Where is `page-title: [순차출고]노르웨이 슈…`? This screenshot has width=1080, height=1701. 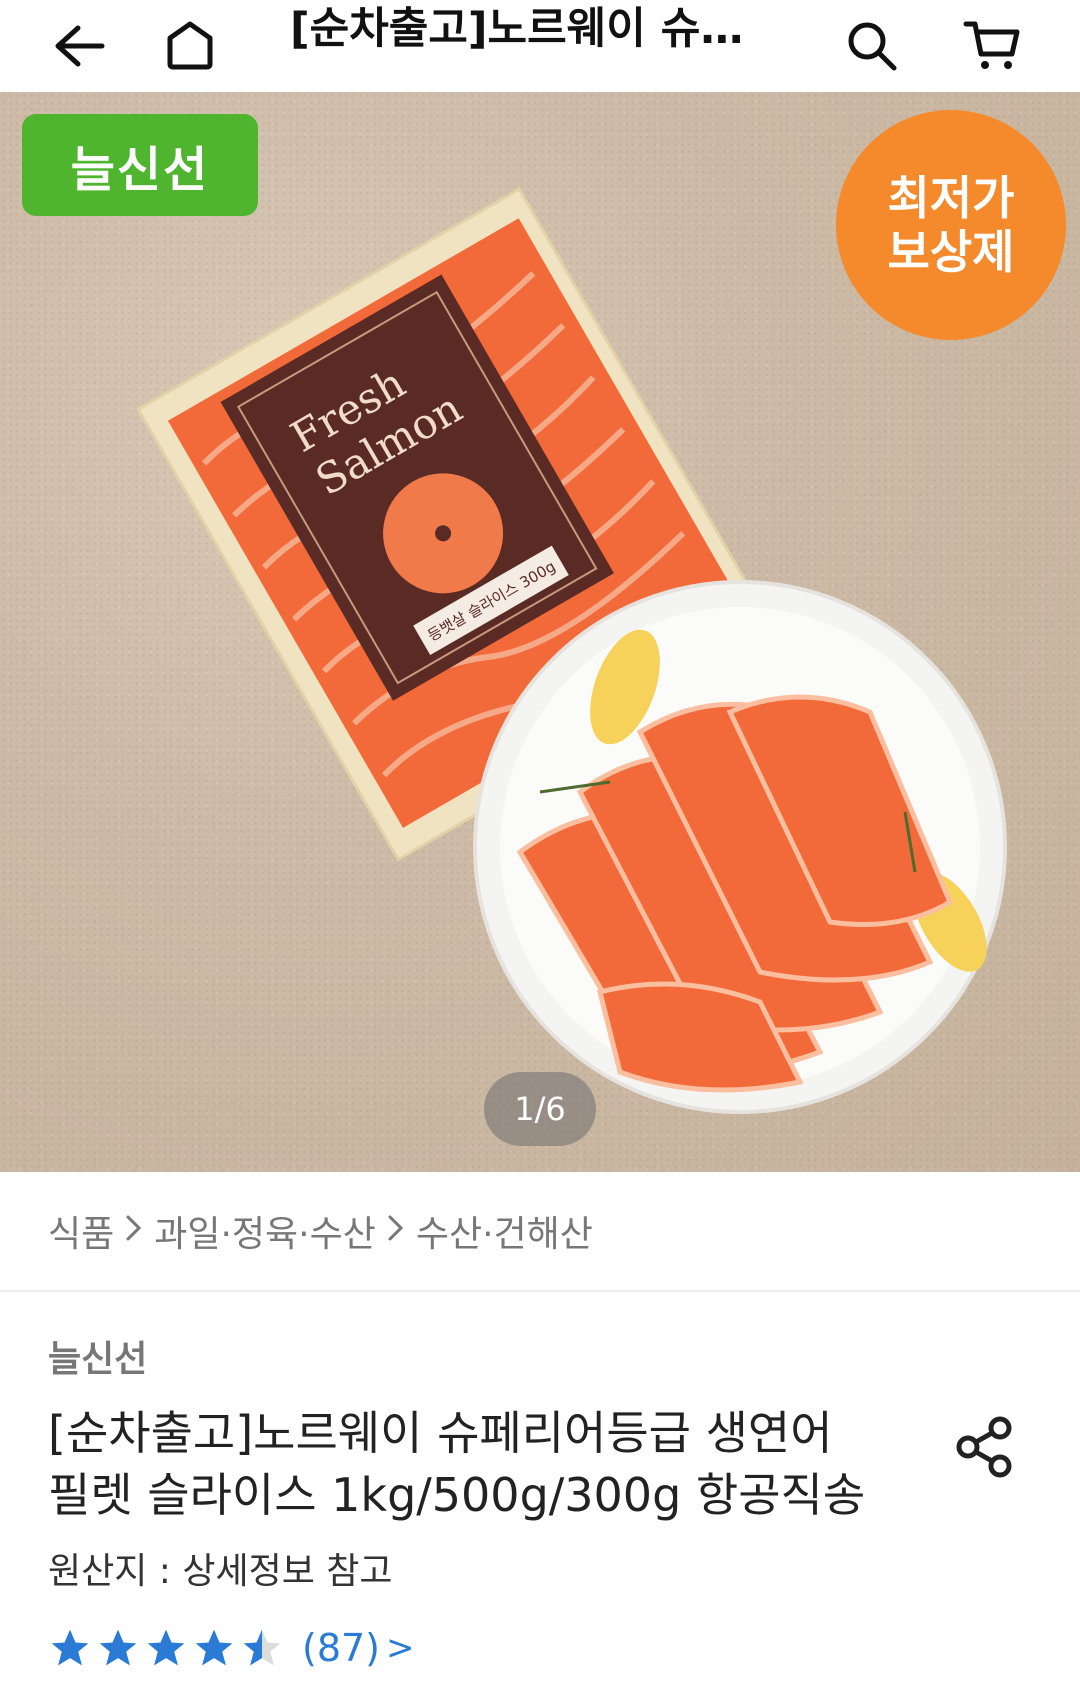 page-title: [순차출고]노르웨이 슈… is located at coordinates (517, 29).